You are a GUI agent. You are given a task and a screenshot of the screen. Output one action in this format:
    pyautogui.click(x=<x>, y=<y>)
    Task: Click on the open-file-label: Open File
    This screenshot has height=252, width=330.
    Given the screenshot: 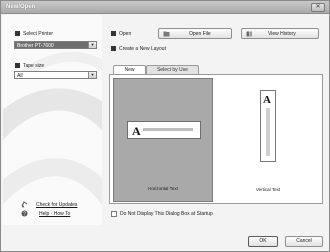 What is the action you would take?
    pyautogui.click(x=200, y=34)
    